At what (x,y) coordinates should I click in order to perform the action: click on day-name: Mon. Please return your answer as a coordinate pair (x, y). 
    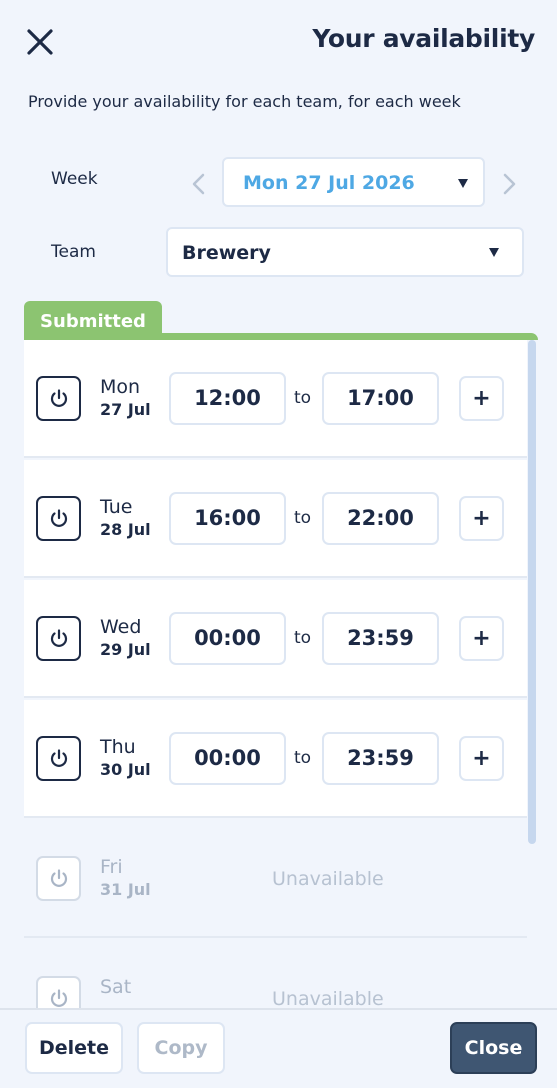
    Looking at the image, I should click on (120, 387).